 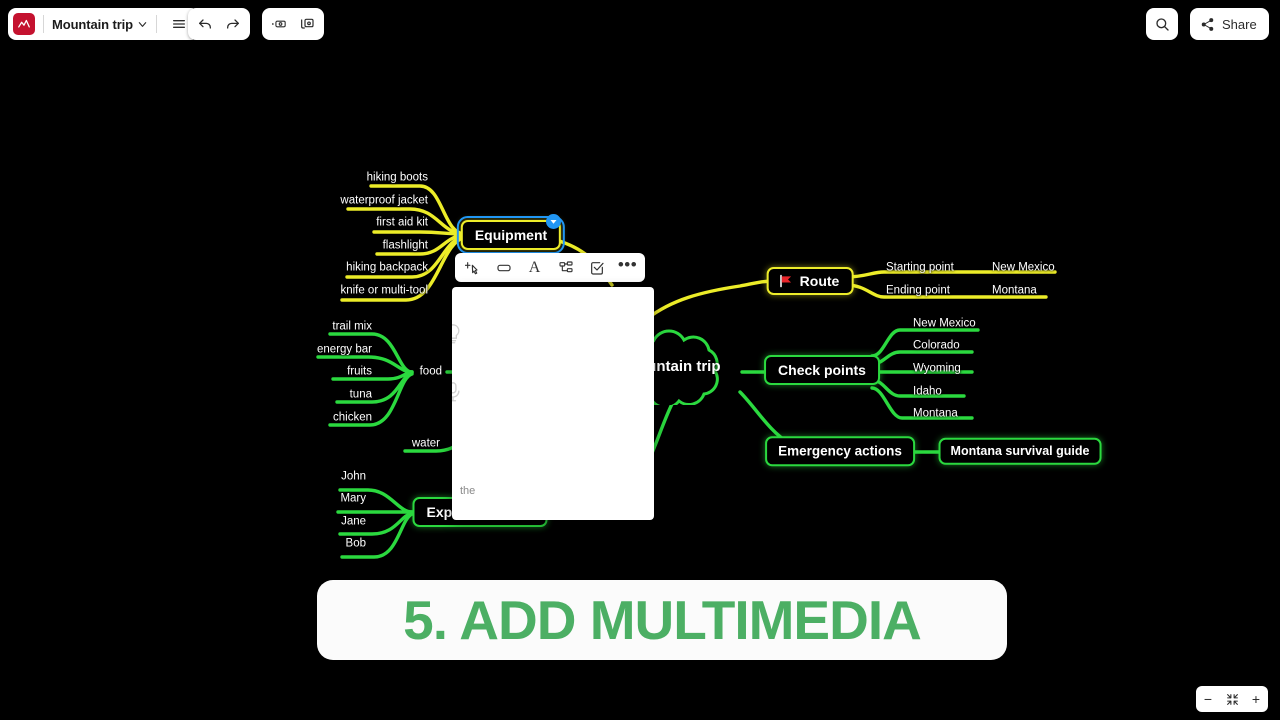 What do you see at coordinates (786, 281) in the screenshot?
I see `red-flag-icon` at bounding box center [786, 281].